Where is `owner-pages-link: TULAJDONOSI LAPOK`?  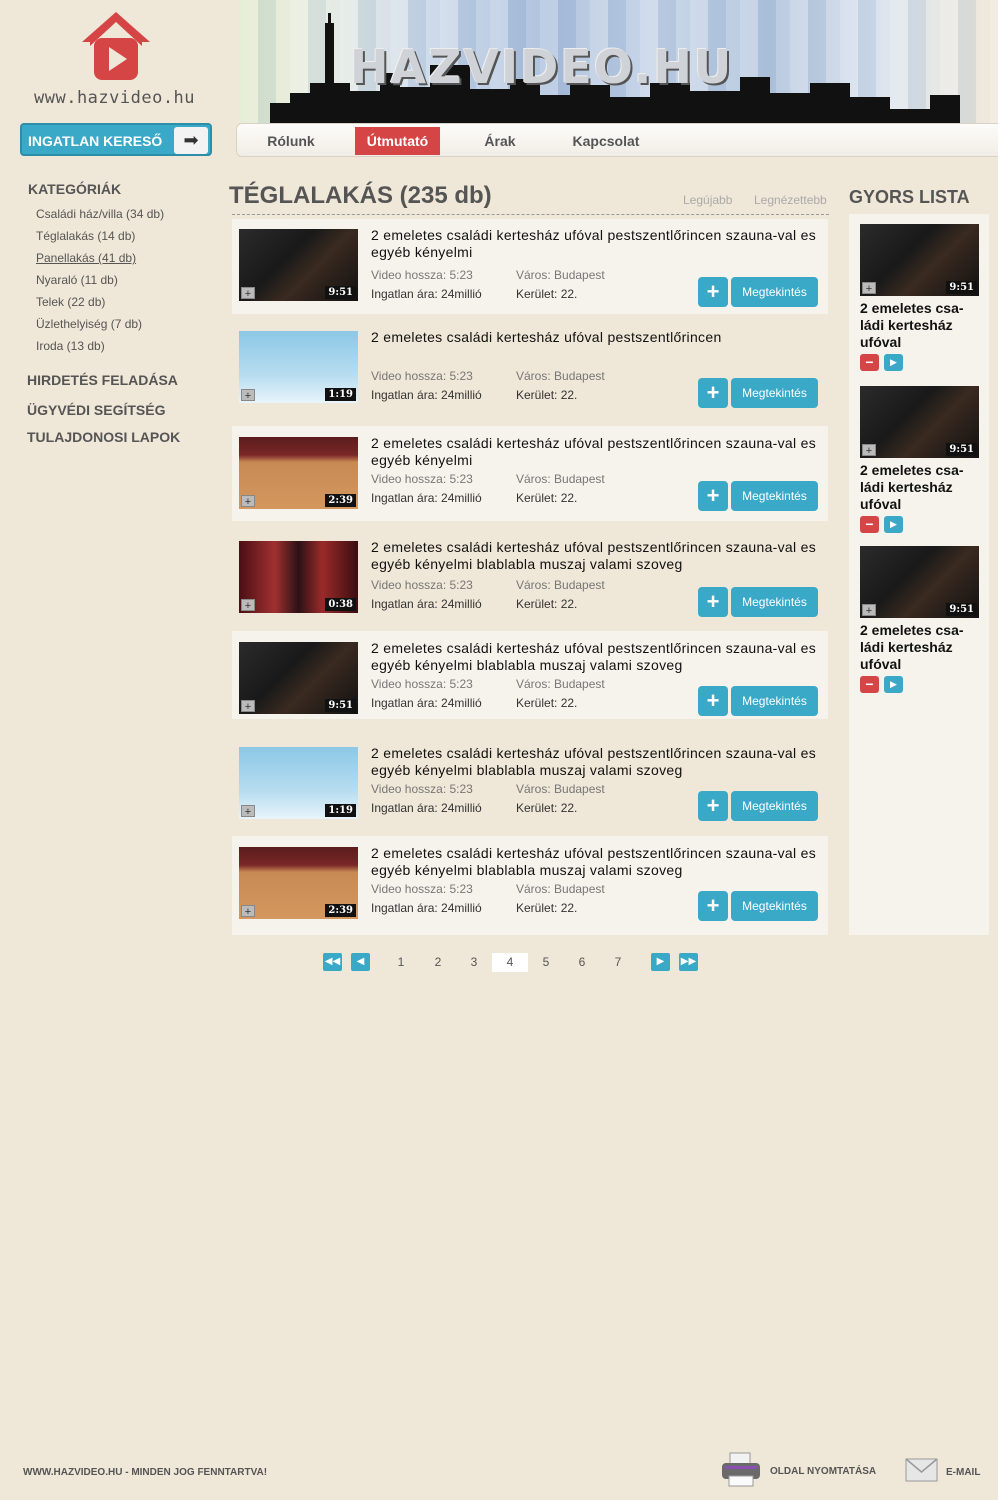
owner-pages-link: TULAJDONOSI LAPOK is located at coordinates (103, 437).